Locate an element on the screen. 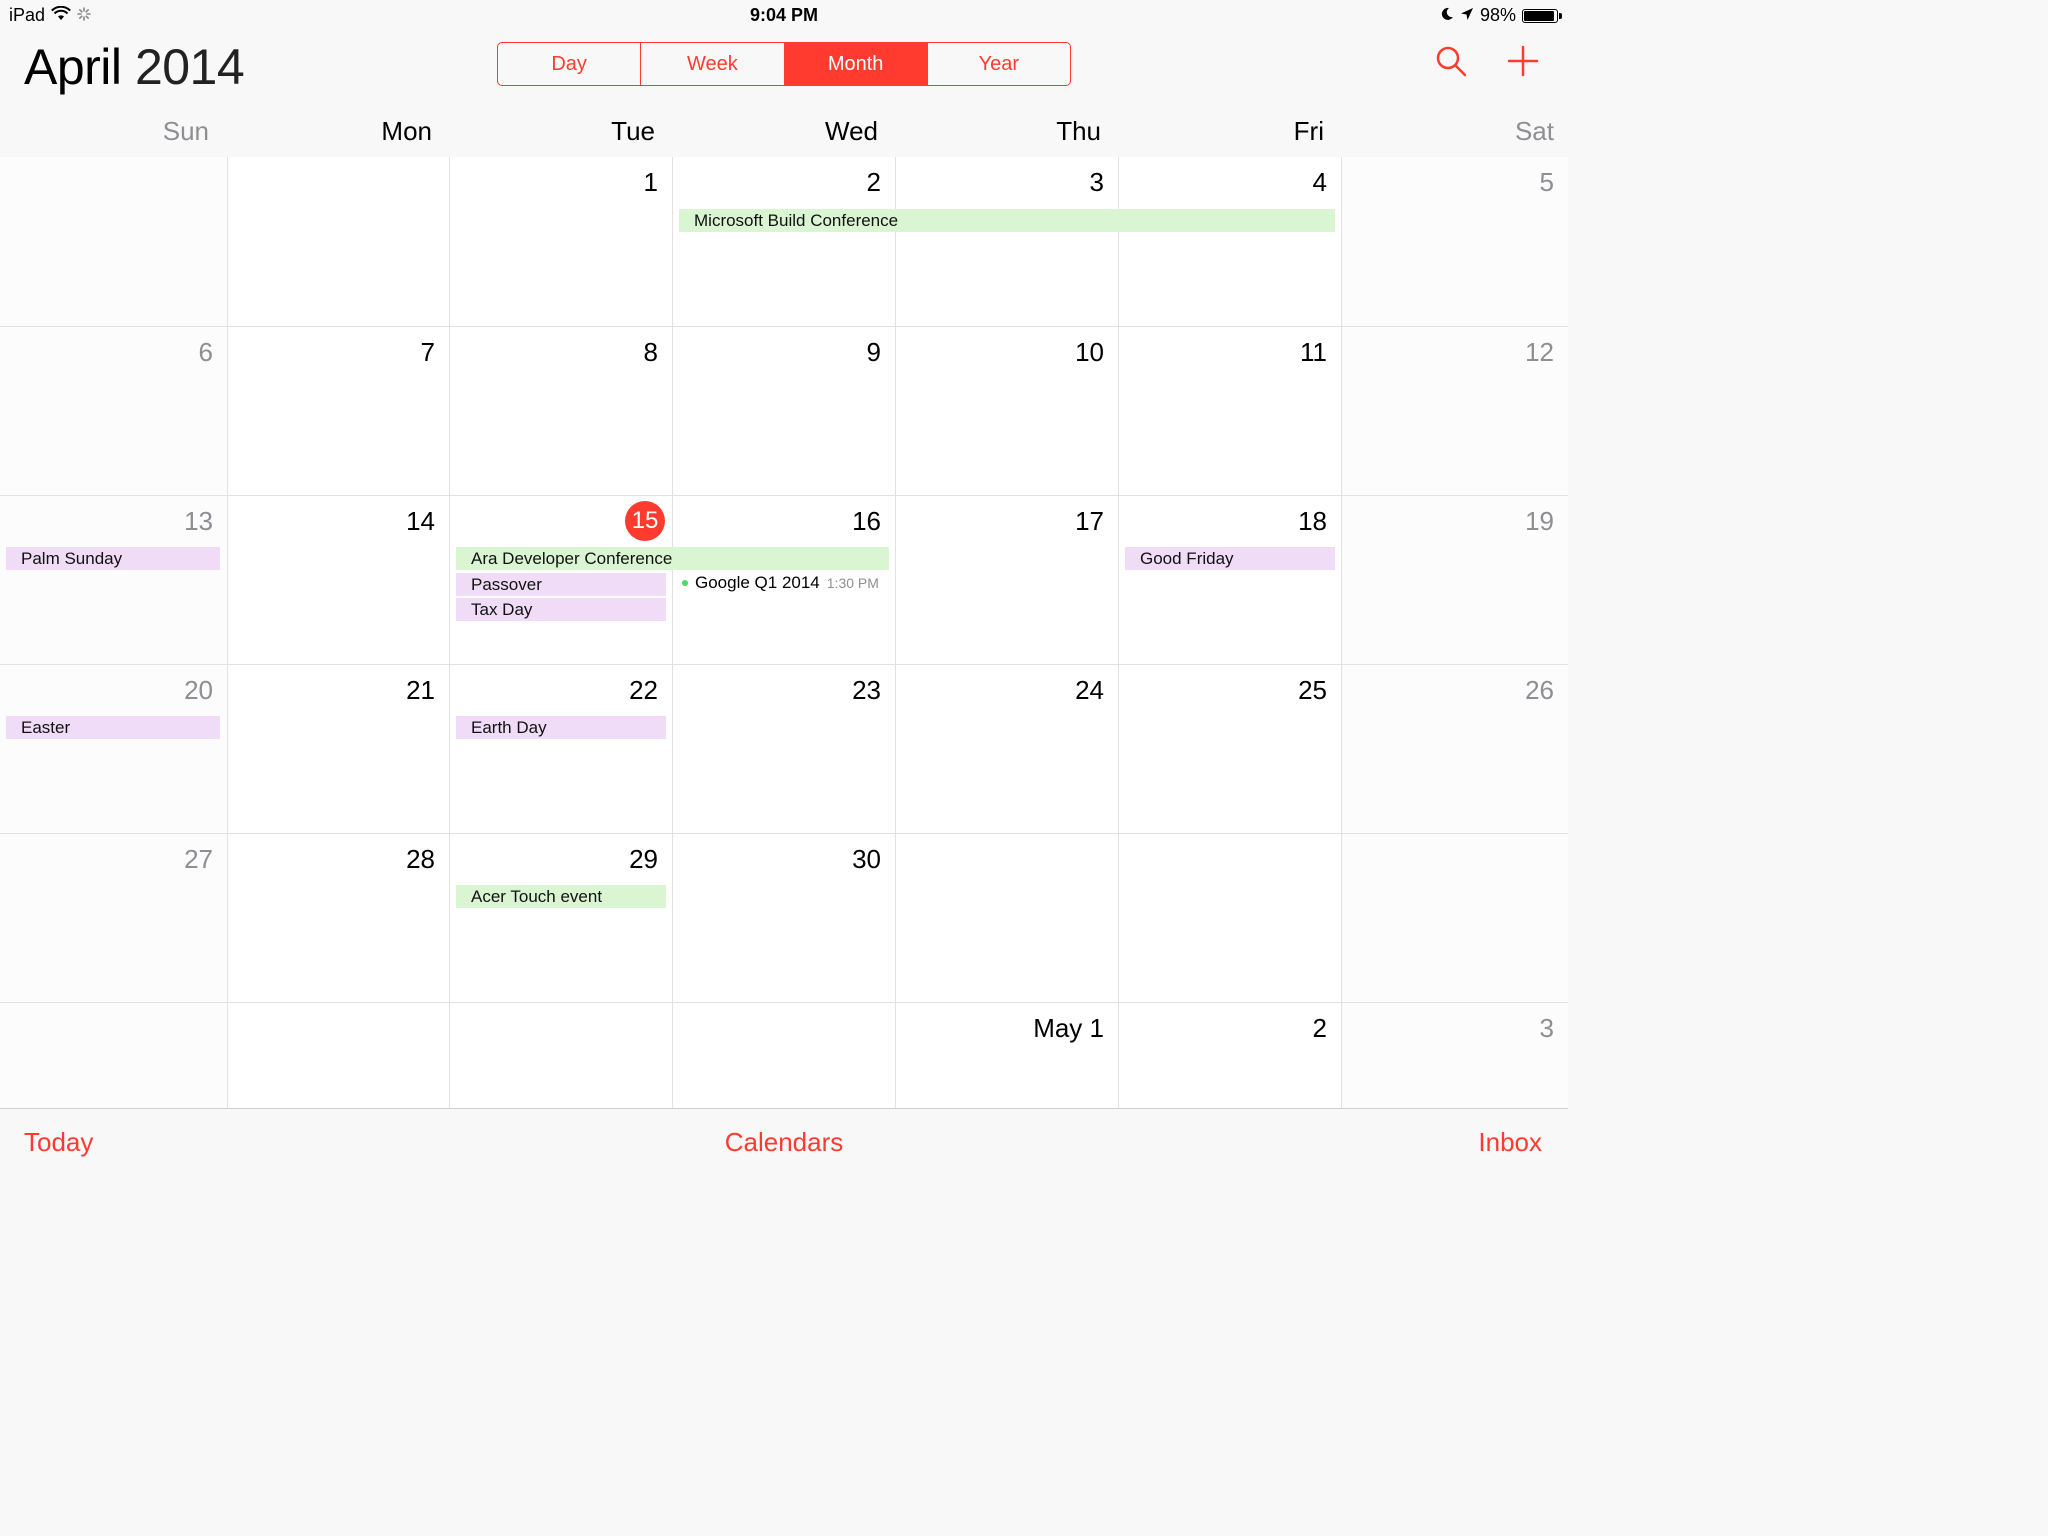 The width and height of the screenshot is (2048, 1536). search-icon is located at coordinates (1451, 63).